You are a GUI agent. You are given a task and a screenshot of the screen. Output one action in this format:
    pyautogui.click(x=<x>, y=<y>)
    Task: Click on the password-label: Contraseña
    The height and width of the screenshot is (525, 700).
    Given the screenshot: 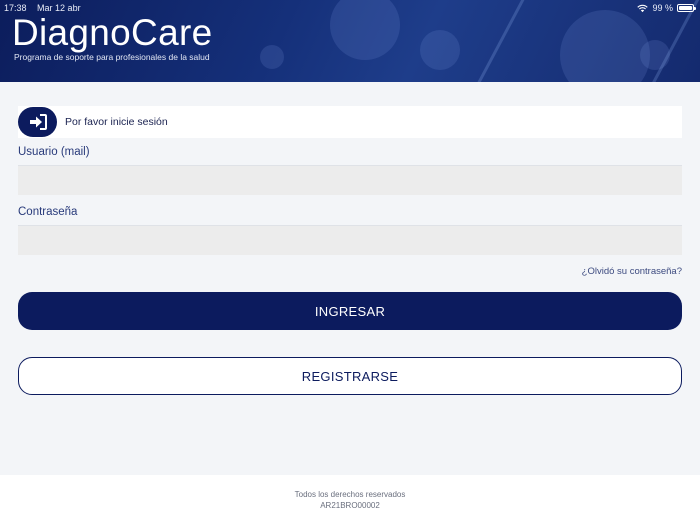 What is the action you would take?
    pyautogui.click(x=48, y=212)
    